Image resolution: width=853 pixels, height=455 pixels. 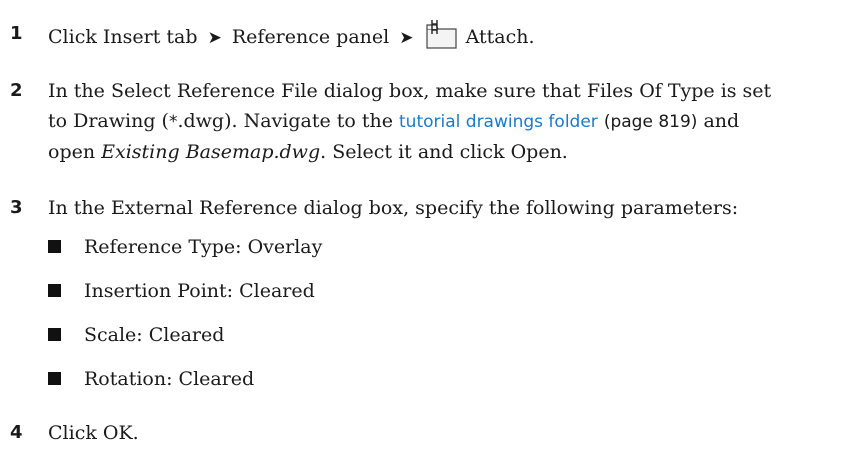 I want to click on step-2-line-2-post: and, so click(x=718, y=121).